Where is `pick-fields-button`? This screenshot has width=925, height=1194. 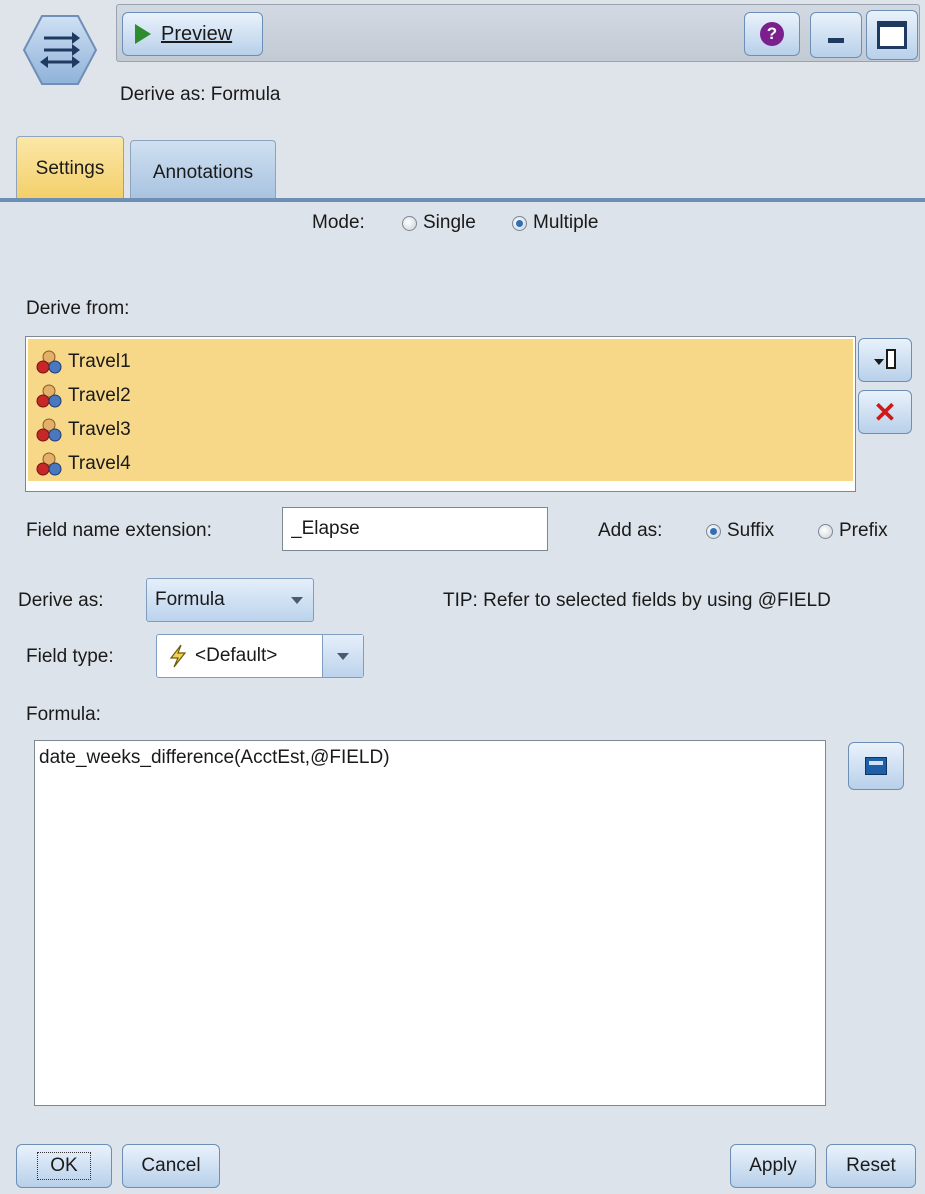
pick-fields-button is located at coordinates (885, 360).